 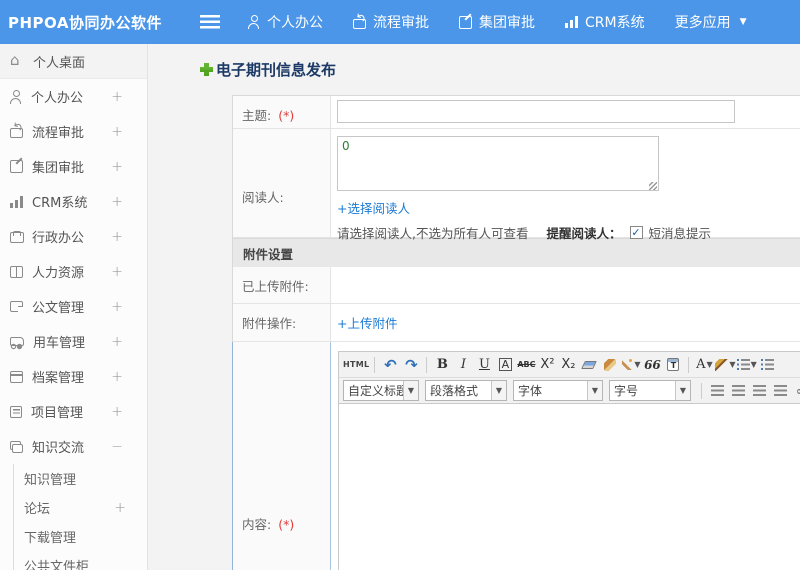 What do you see at coordinates (615, 23) in the screenshot?
I see `nav-label: CRM系统` at bounding box center [615, 23].